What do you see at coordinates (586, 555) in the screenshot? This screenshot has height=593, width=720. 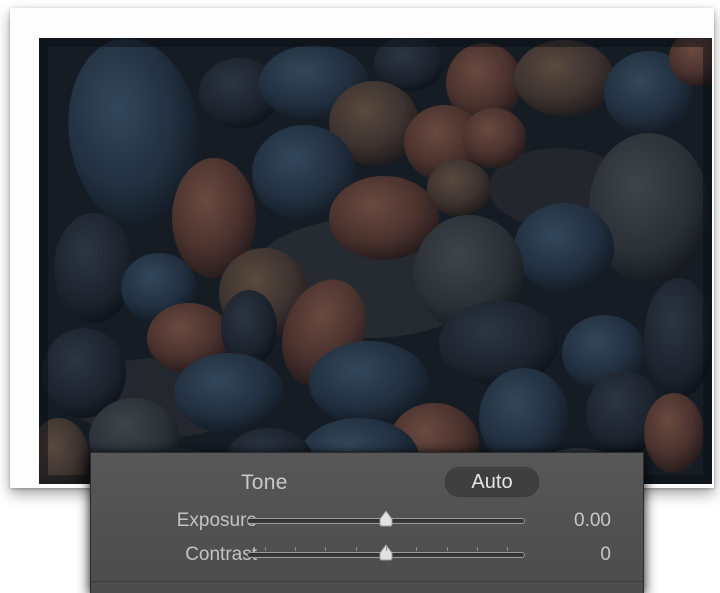 I see `contrast-value: 0` at bounding box center [586, 555].